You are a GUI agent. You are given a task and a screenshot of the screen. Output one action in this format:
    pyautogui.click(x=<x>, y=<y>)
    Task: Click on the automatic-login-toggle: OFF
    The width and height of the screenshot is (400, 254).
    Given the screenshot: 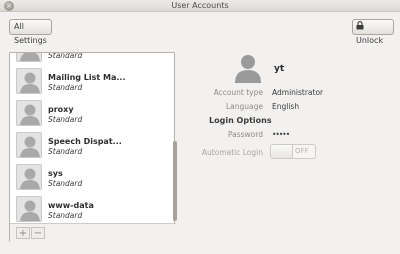 What is the action you would take?
    pyautogui.click(x=293, y=151)
    